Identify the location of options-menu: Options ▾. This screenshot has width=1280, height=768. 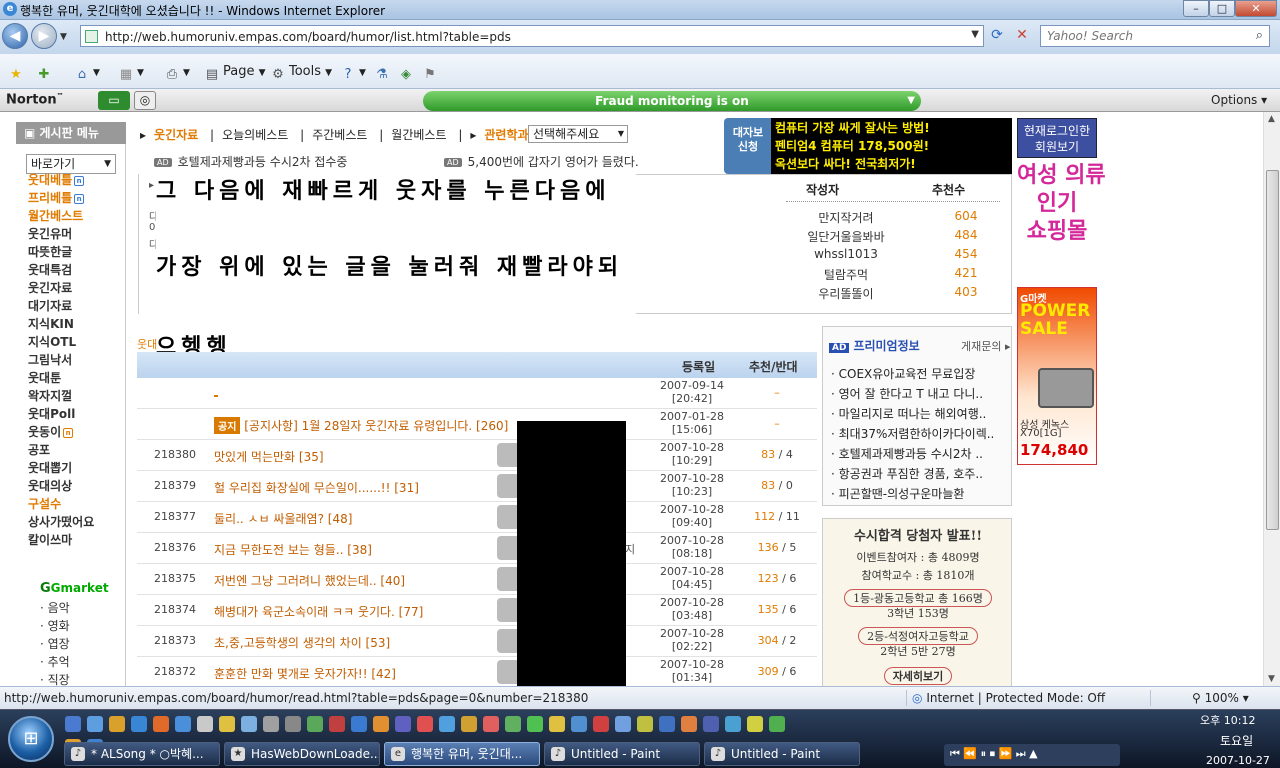
(1239, 100).